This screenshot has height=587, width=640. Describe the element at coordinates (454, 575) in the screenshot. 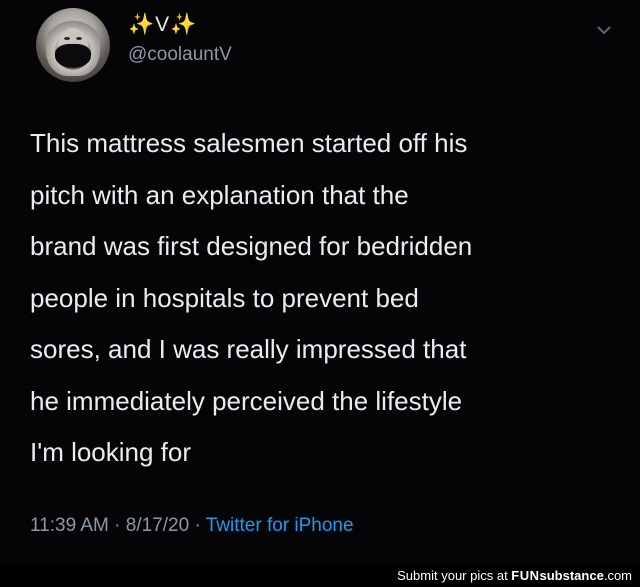

I see `watermark-prefix: Submit your pics at` at that location.